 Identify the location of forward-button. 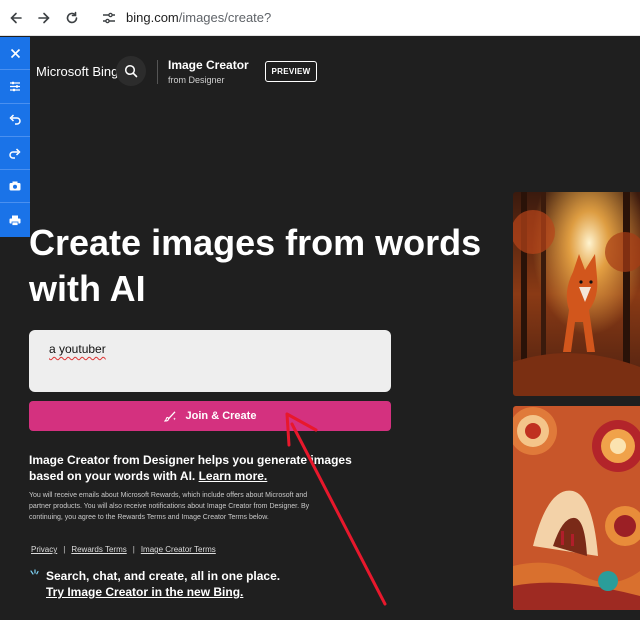
(44, 18).